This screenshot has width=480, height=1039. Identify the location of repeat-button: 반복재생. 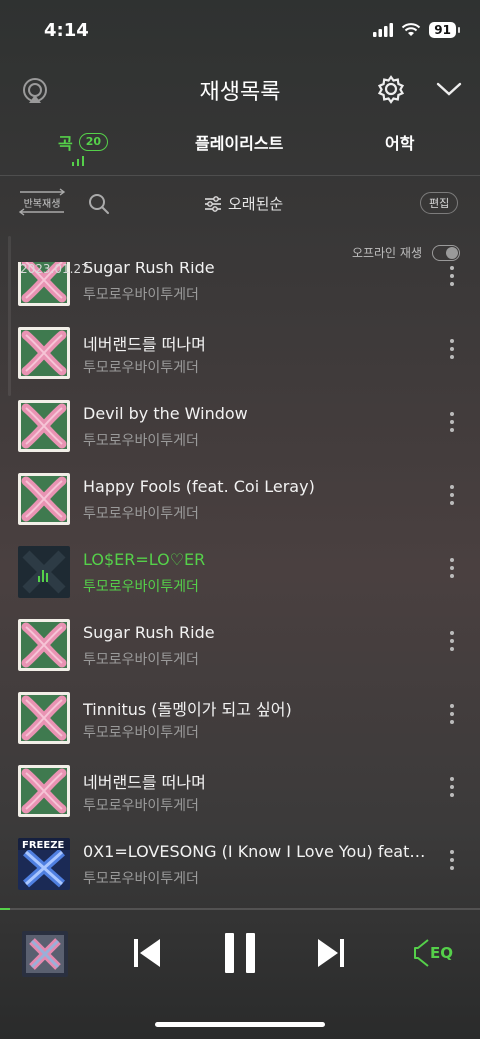
(42, 202).